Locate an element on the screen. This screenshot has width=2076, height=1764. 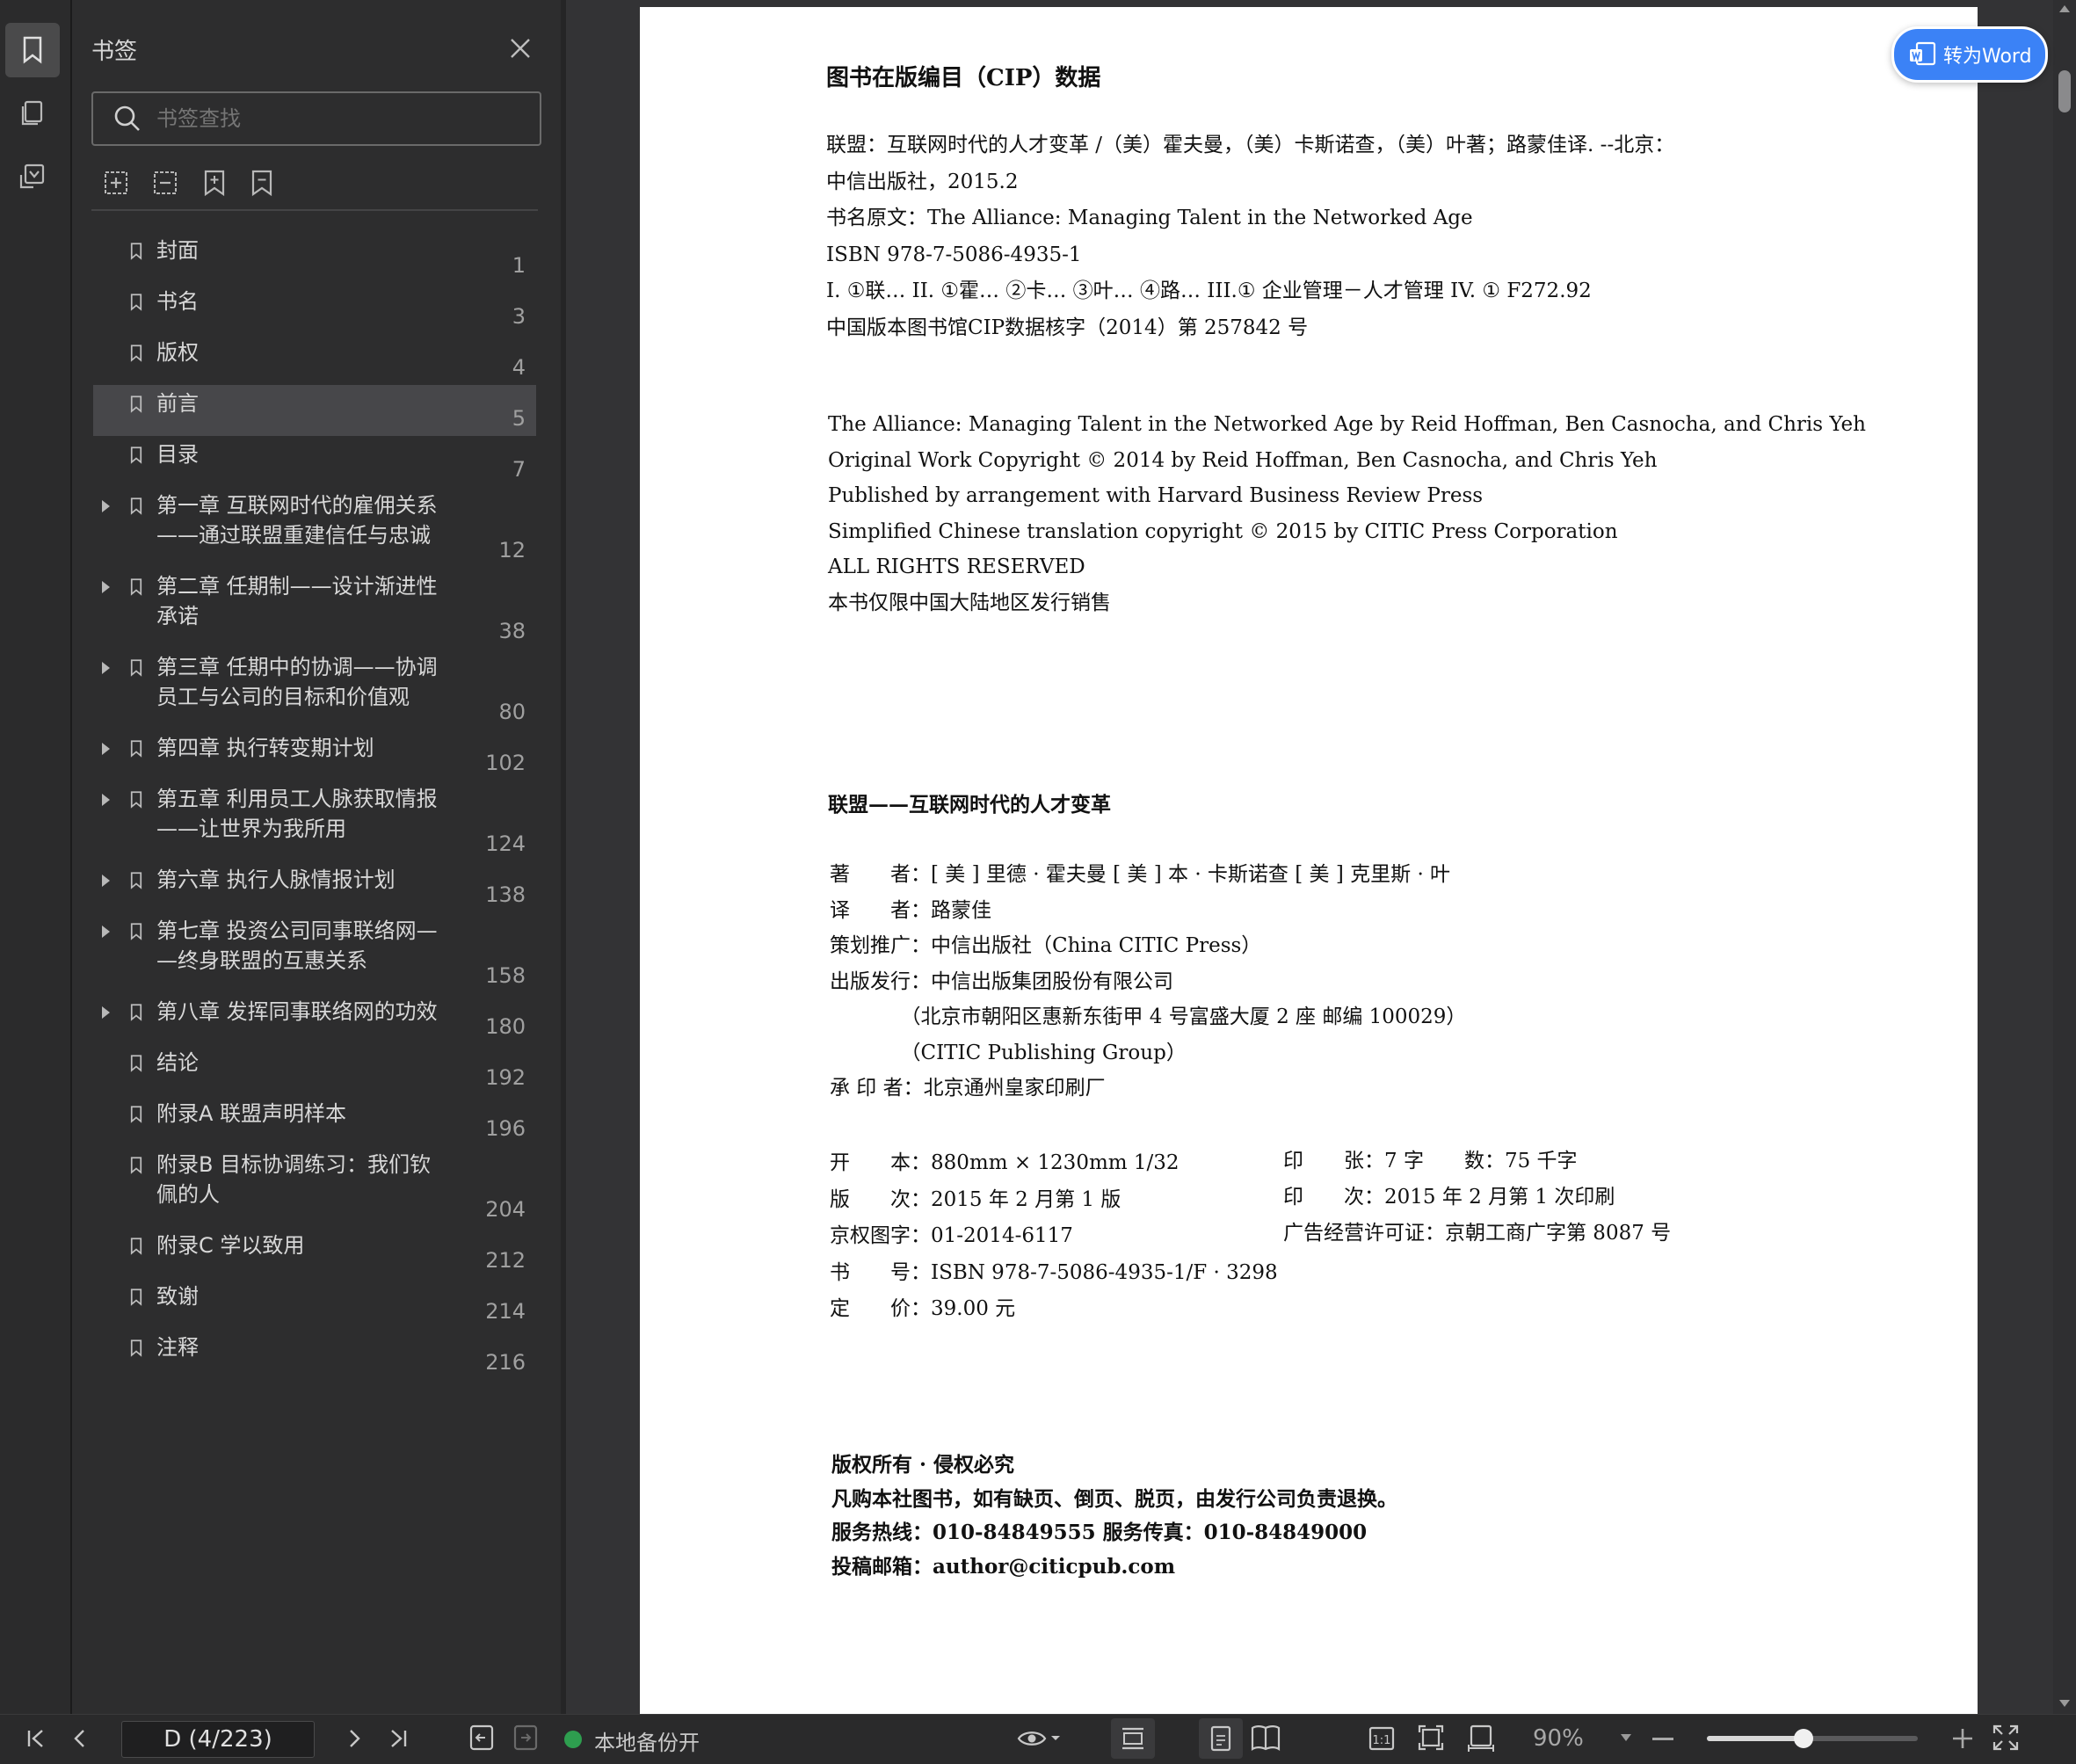
forward-button is located at coordinates (526, 1739).